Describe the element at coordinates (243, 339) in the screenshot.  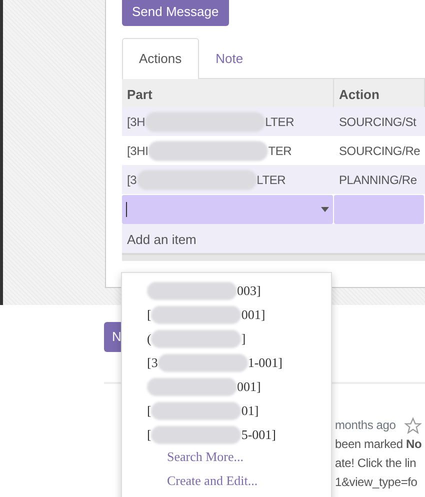
I see `dropdown-item: ]` at that location.